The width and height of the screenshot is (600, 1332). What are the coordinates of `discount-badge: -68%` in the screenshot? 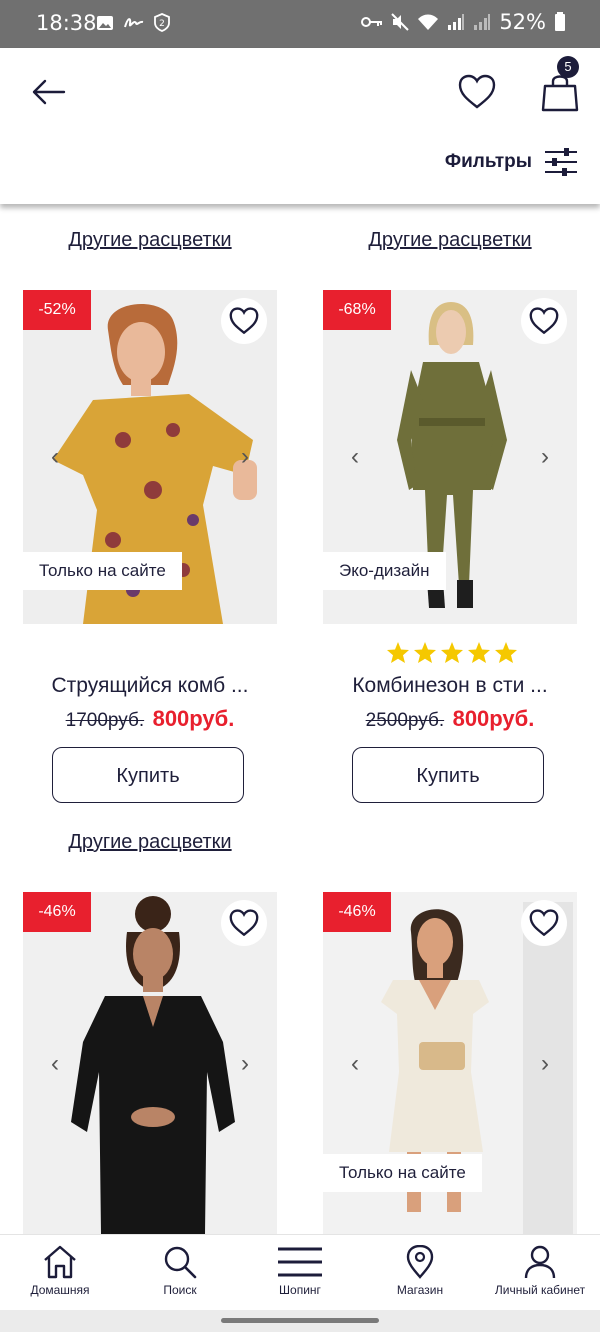 It's located at (357, 310).